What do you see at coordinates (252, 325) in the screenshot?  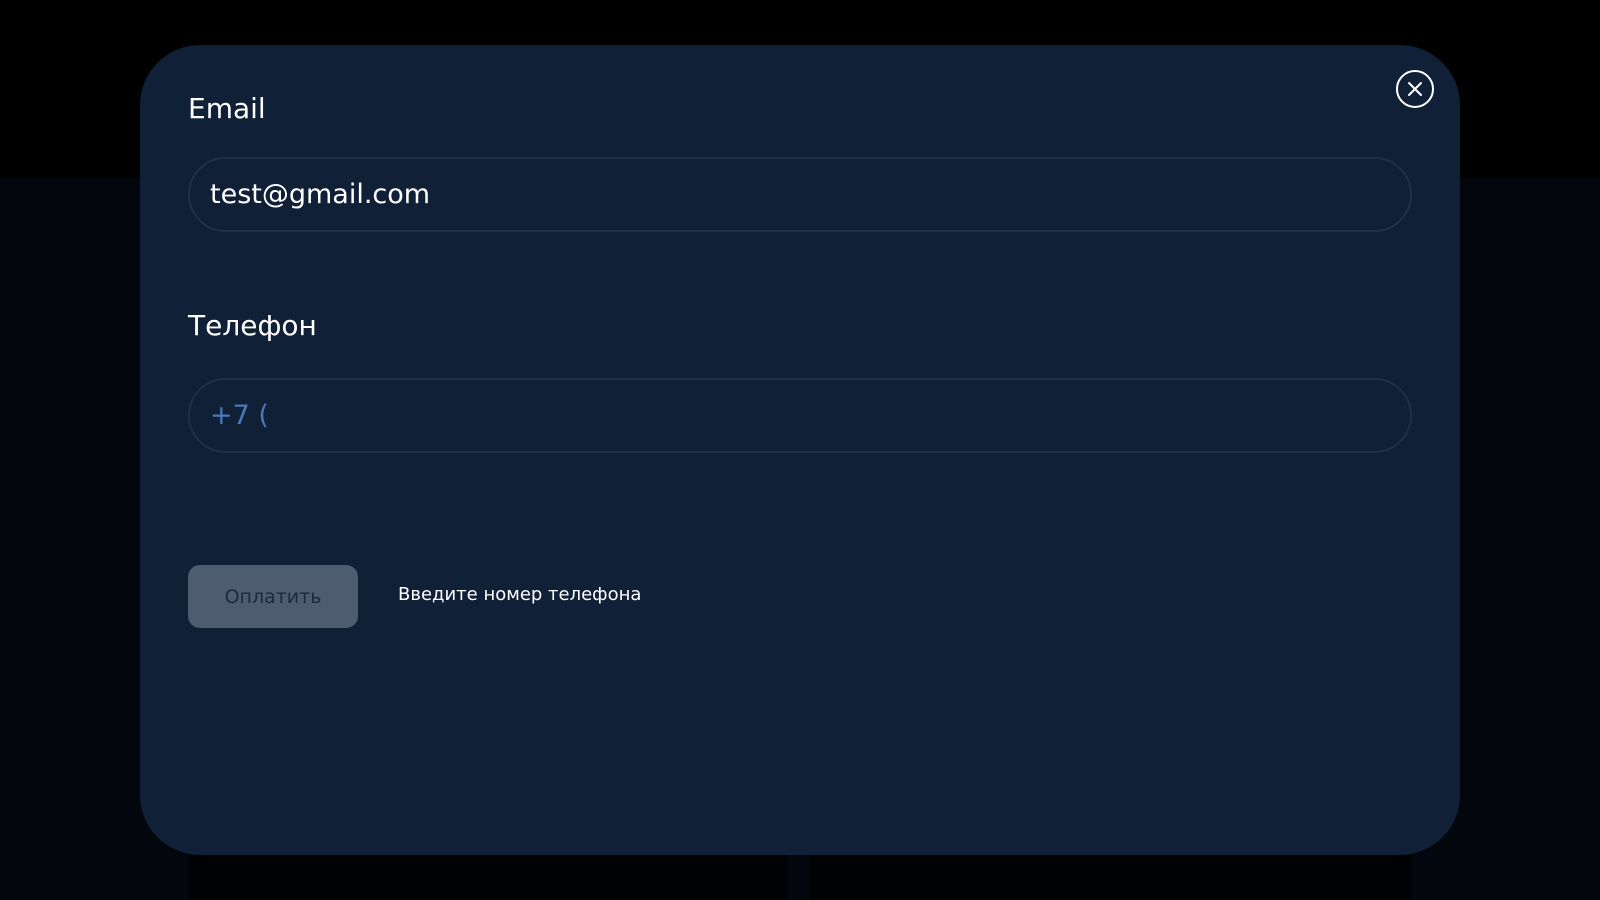 I see `phone-label: Телефон` at bounding box center [252, 325].